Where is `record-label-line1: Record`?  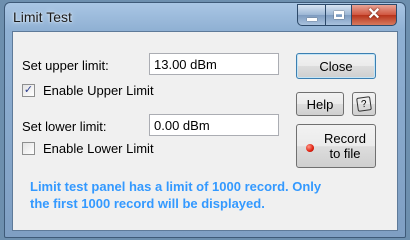 record-label-line1: Record is located at coordinates (345, 138).